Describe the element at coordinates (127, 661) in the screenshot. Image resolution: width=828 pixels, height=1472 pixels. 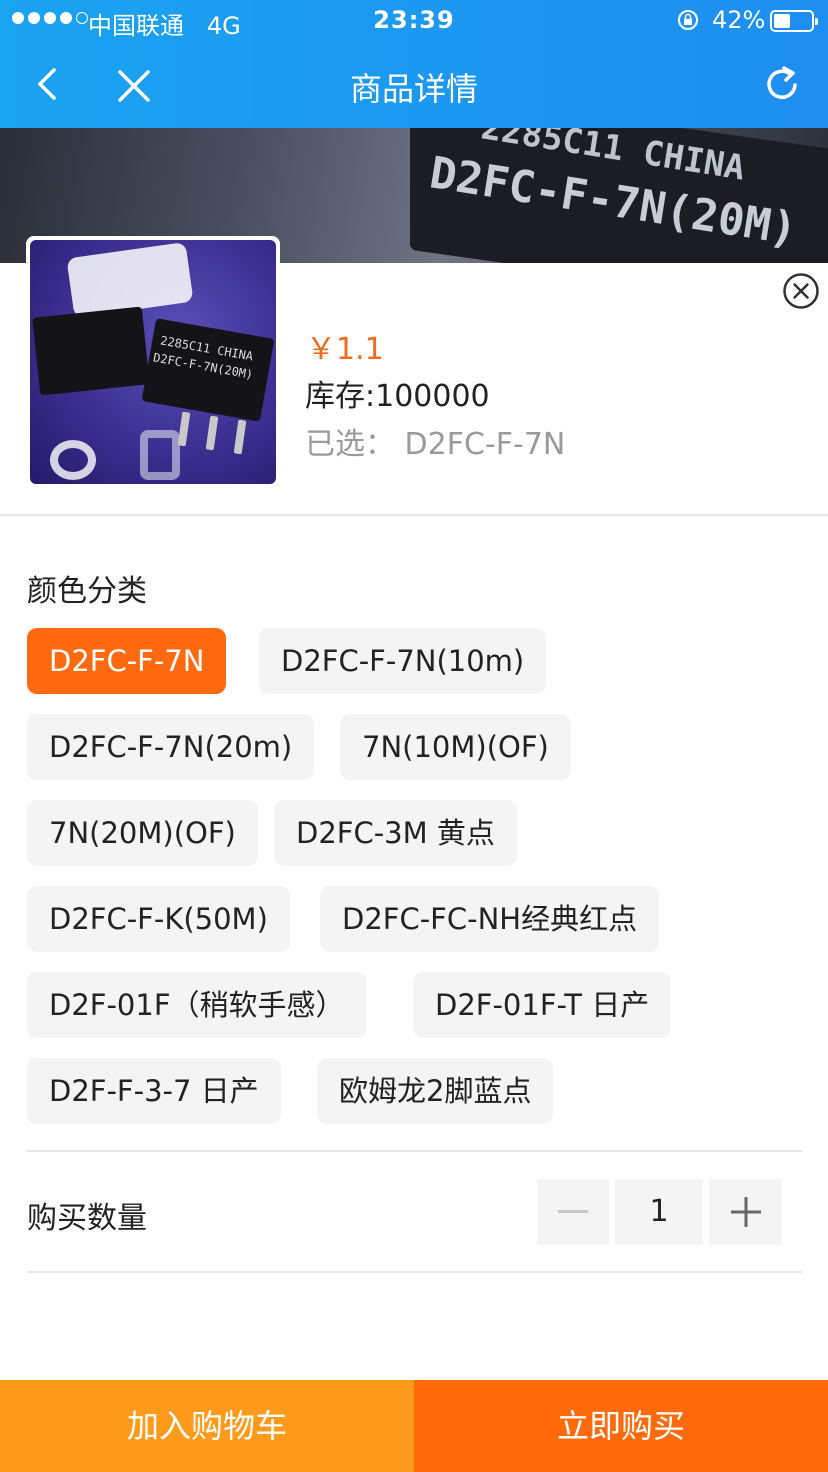
I see `variant-option-0: D2FC-F-7N` at that location.